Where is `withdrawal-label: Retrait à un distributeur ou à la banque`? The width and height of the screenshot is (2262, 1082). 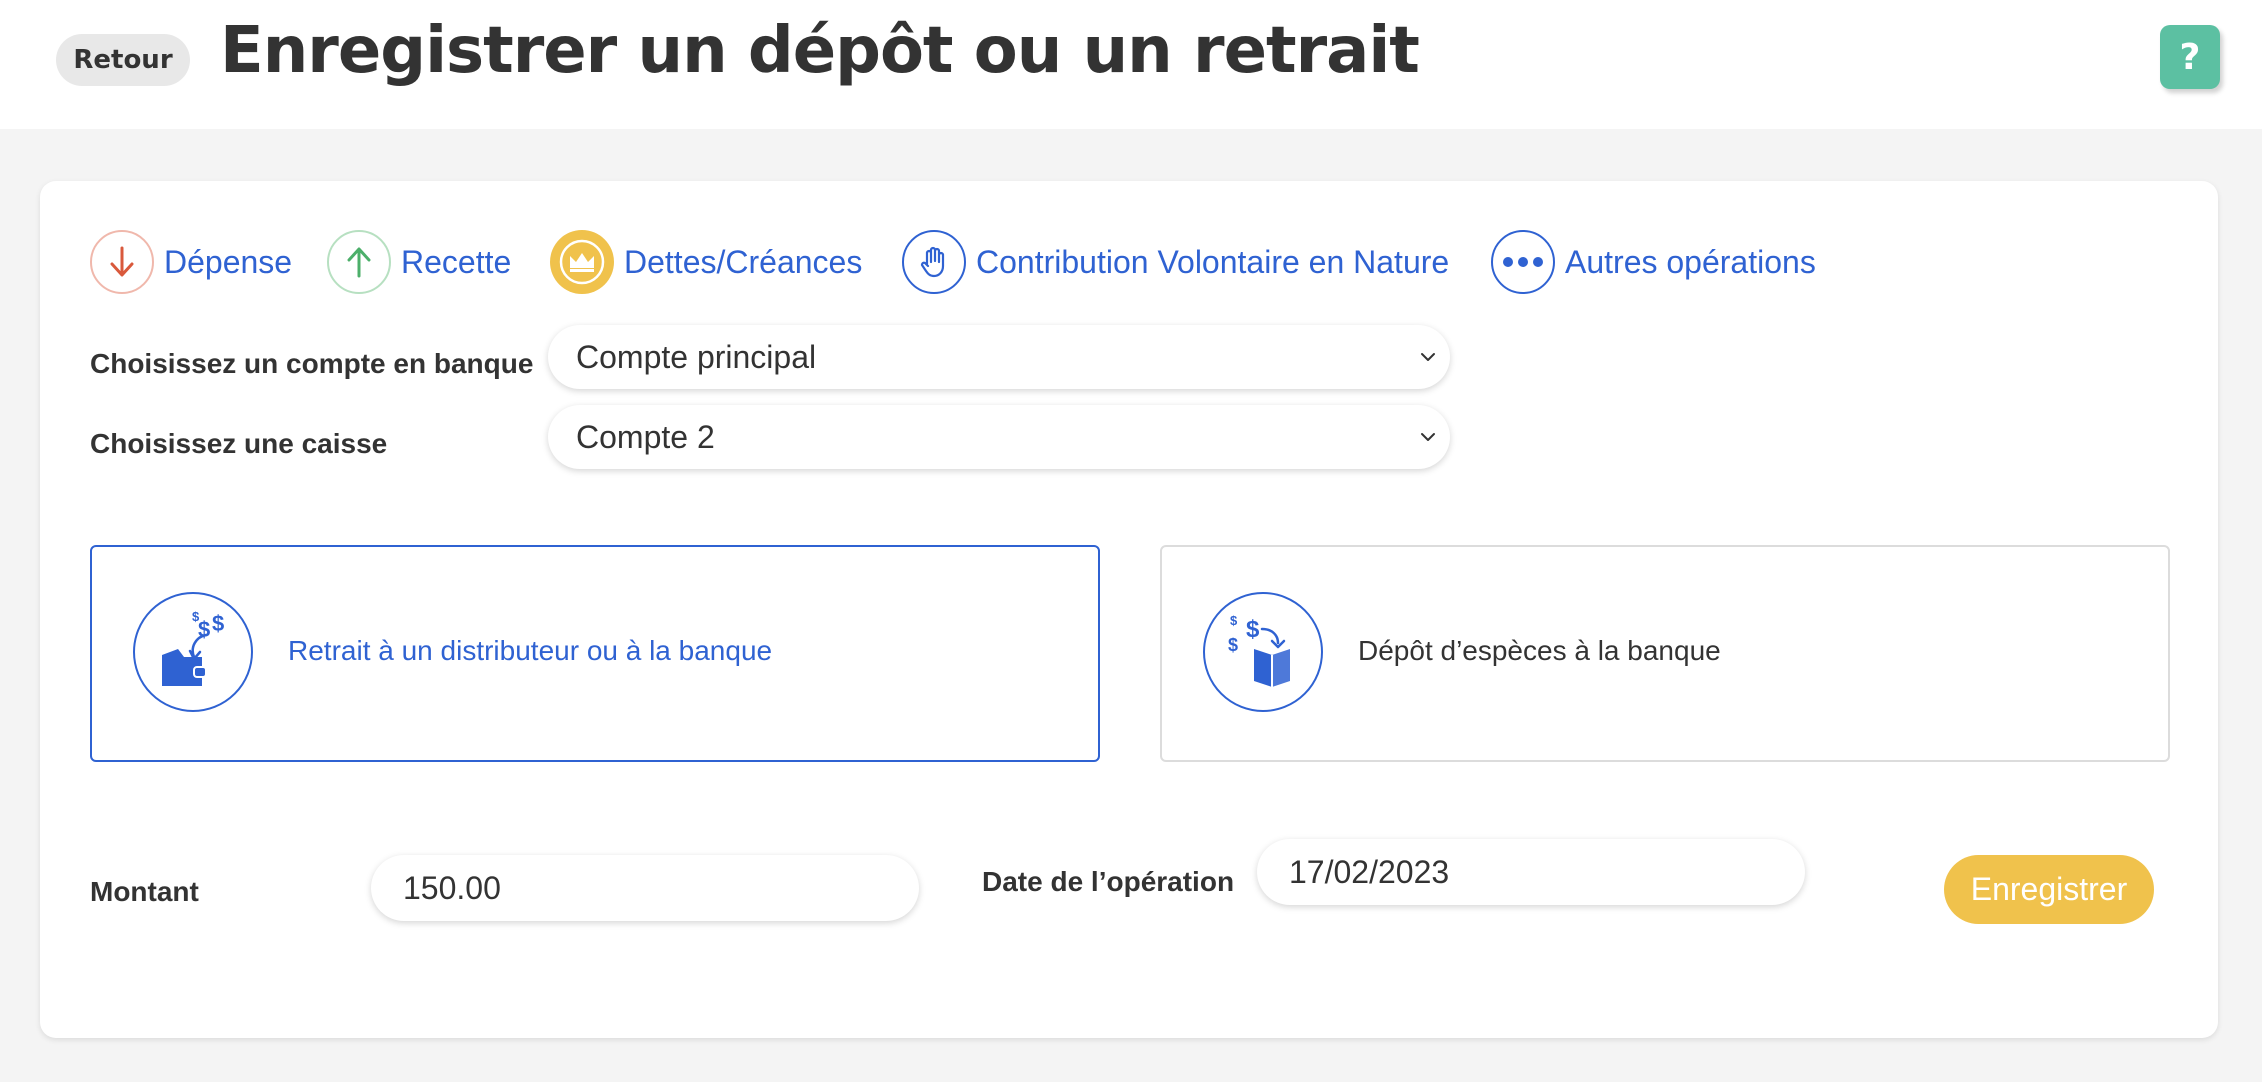
withdrawal-label: Retrait à un distributeur ou à la banque is located at coordinates (530, 650).